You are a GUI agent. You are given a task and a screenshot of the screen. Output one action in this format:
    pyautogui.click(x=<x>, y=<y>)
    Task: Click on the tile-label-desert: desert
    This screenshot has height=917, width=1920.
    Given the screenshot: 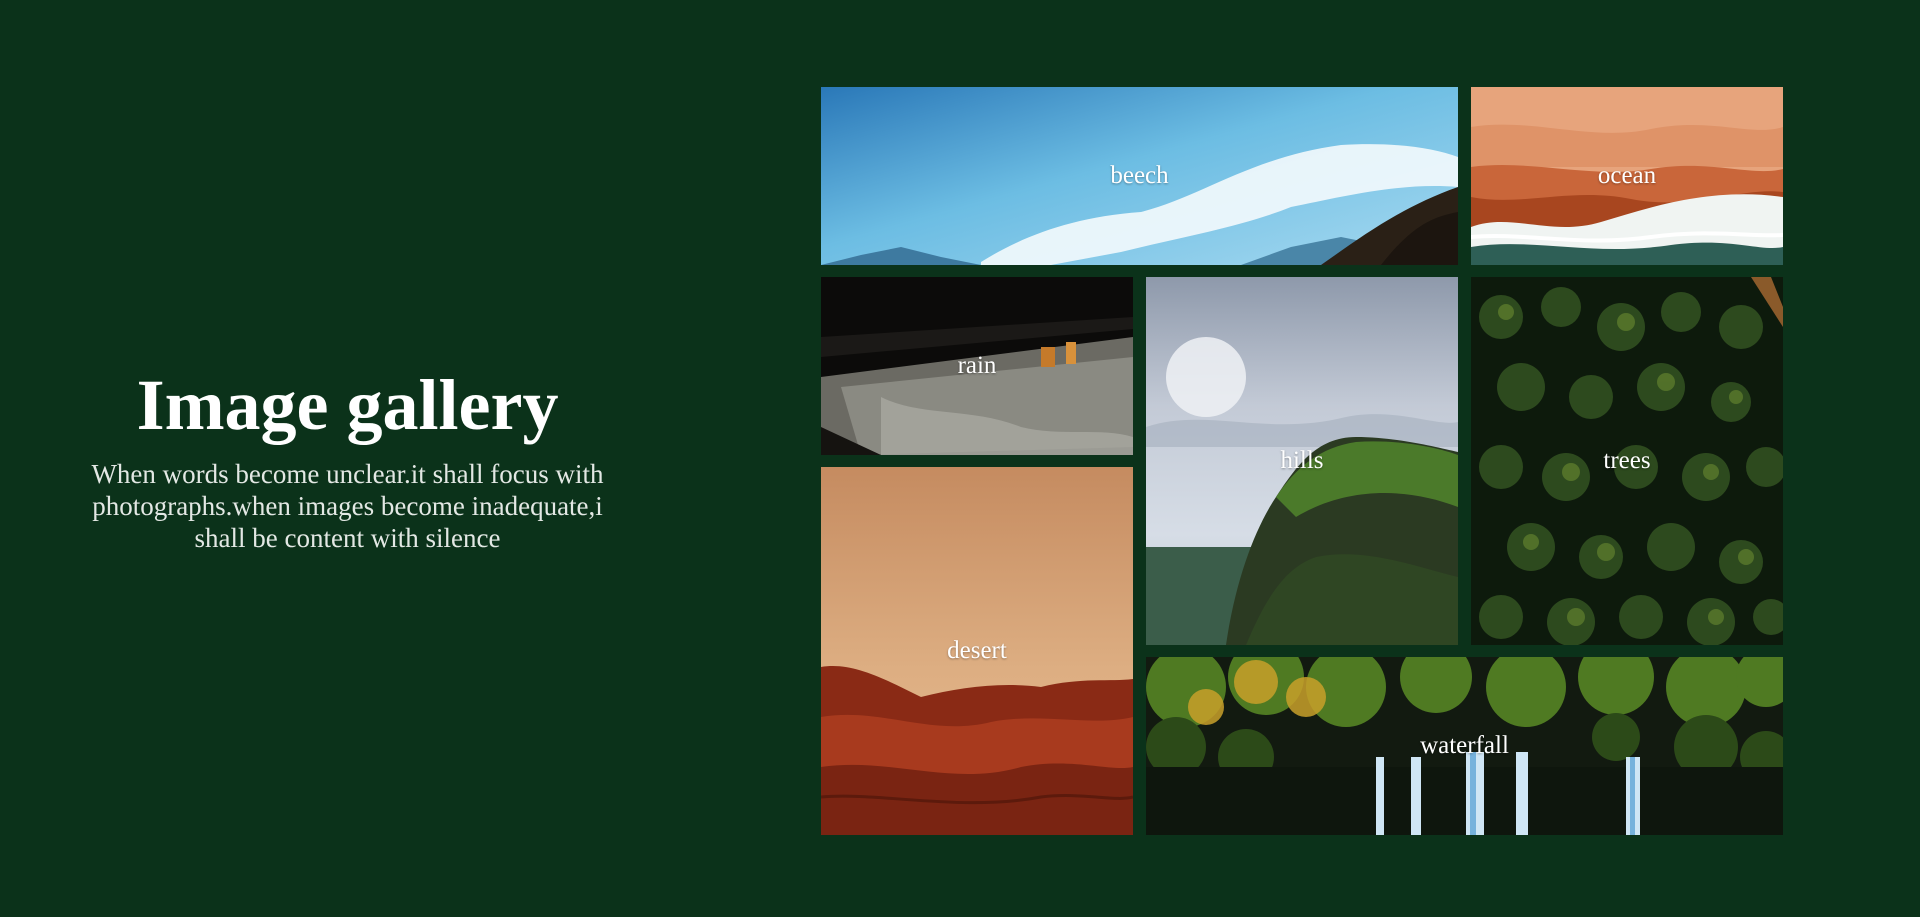 What is the action you would take?
    pyautogui.click(x=977, y=650)
    